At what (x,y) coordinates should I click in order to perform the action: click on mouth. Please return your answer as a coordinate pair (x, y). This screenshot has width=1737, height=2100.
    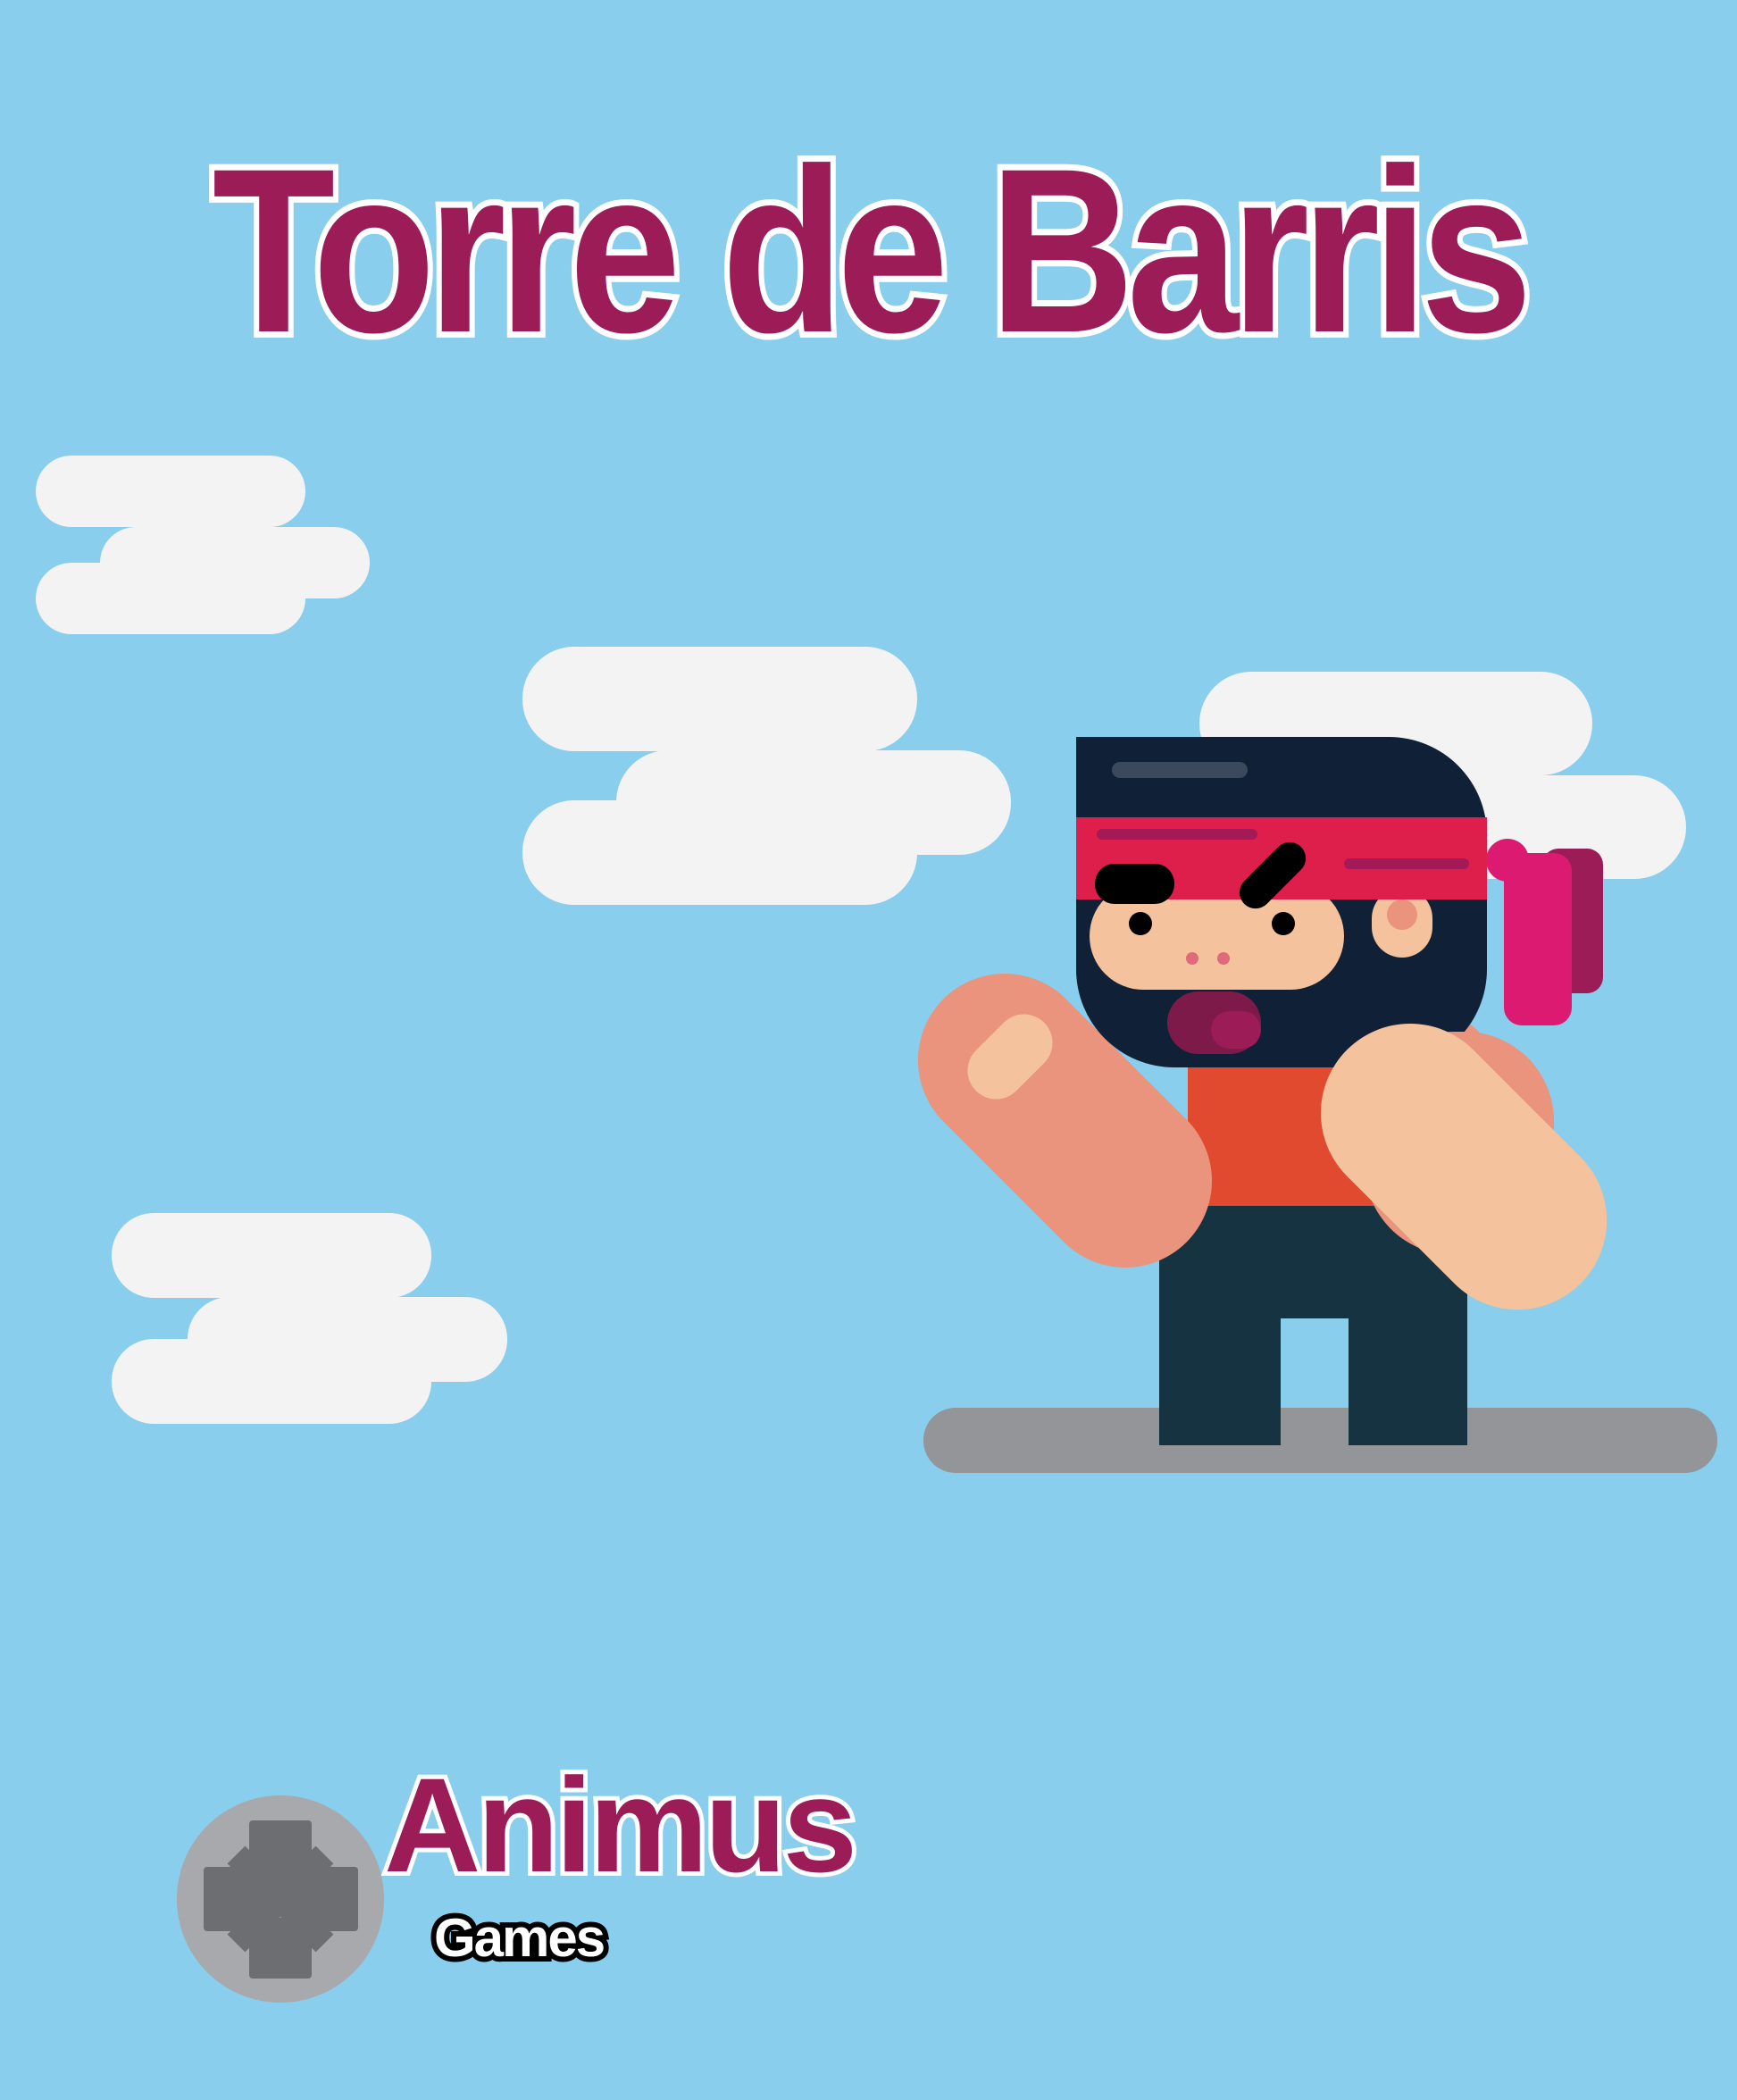
    Looking at the image, I should click on (1214, 1022).